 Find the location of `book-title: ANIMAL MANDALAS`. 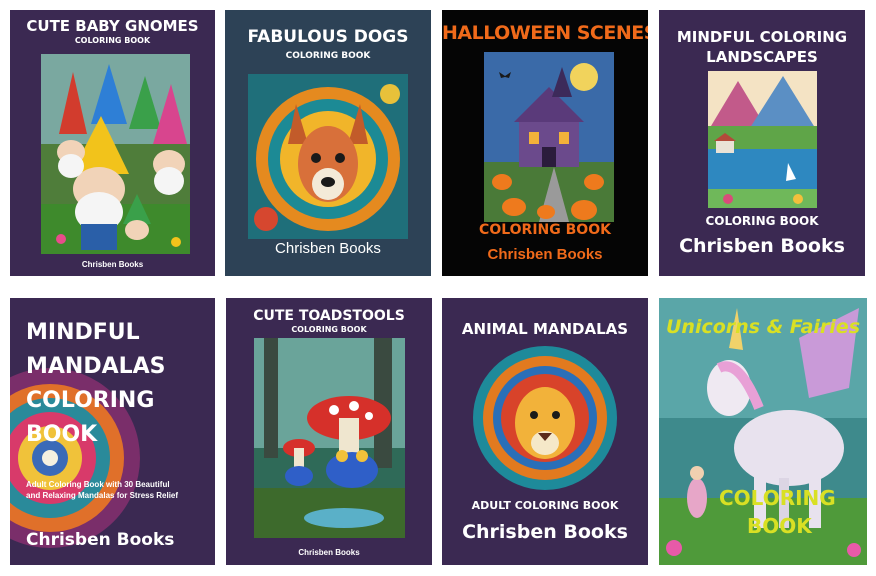

book-title: ANIMAL MANDALAS is located at coordinates (545, 329).